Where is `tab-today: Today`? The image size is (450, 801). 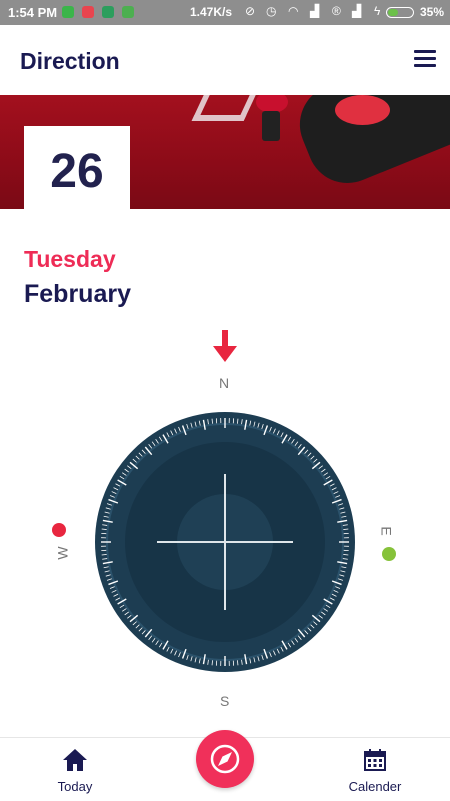
tab-today: Today is located at coordinates (75, 771).